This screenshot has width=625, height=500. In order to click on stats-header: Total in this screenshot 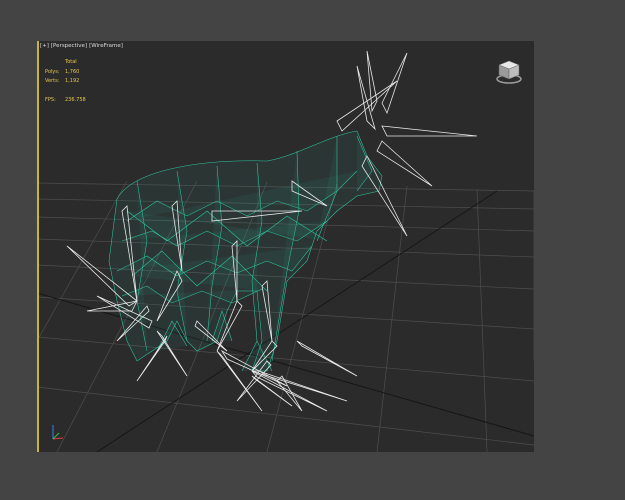, I will do `click(71, 62)`.